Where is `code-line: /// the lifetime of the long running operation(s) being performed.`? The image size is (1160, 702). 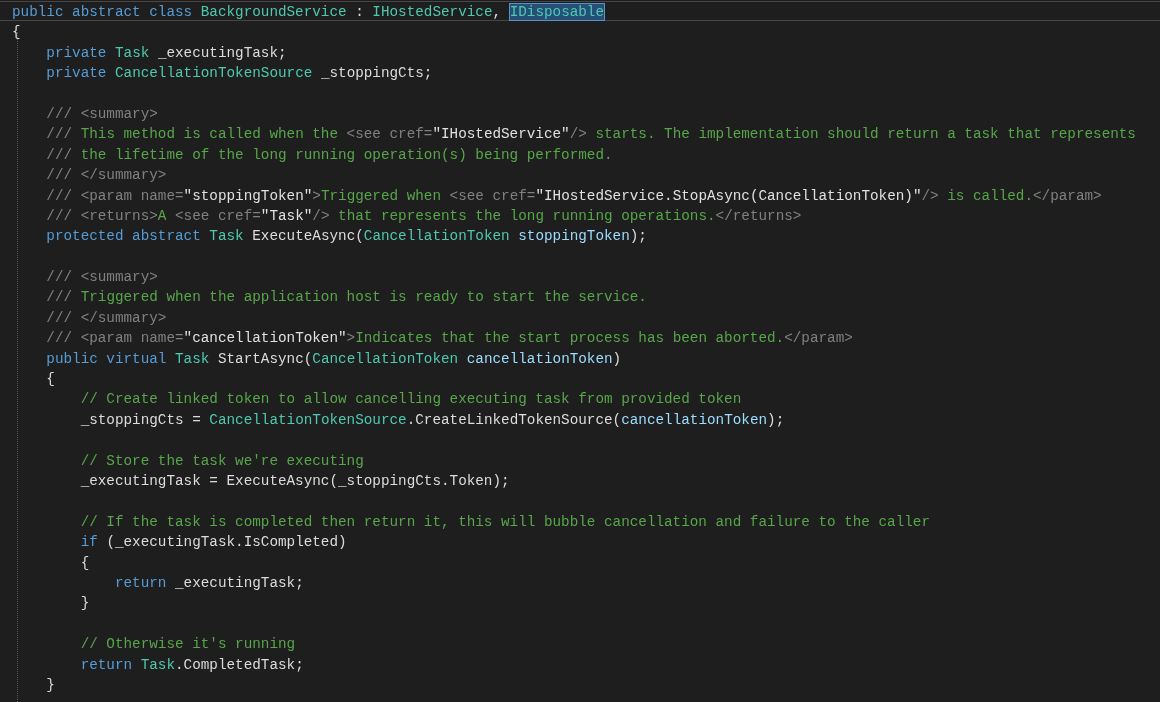 code-line: /// the lifetime of the long running operation(s) being performed. is located at coordinates (329, 155).